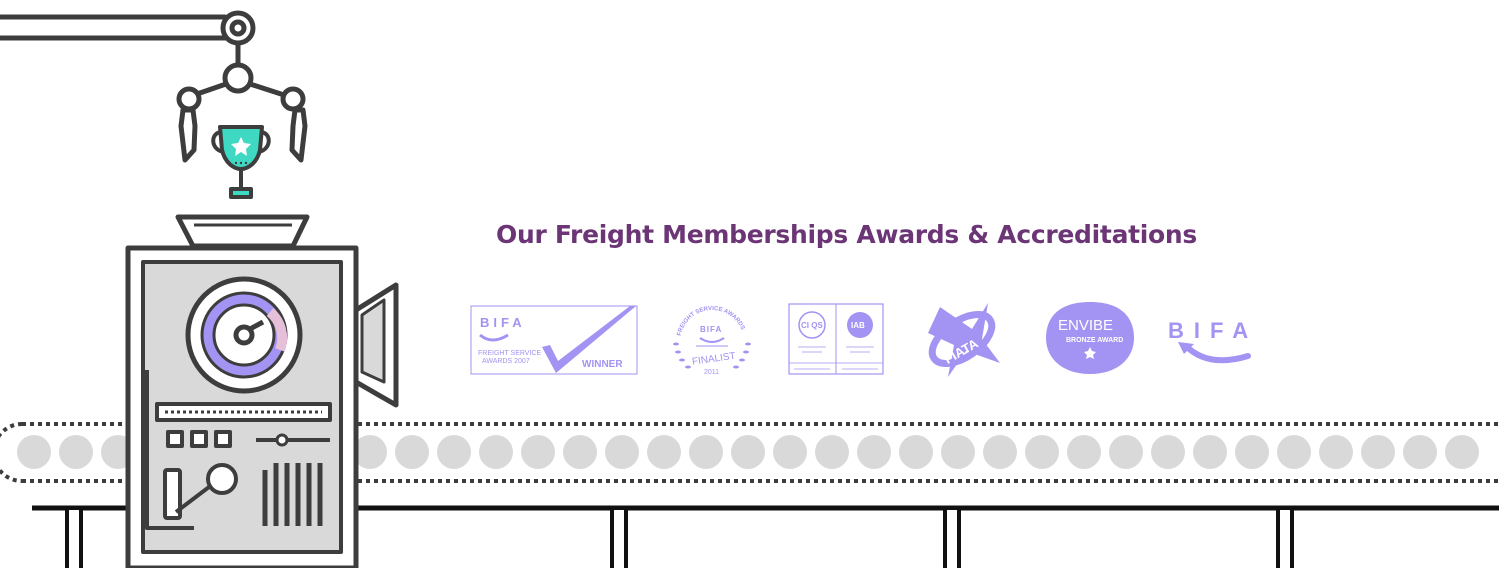 This screenshot has width=1499, height=568. What do you see at coordinates (711, 372) in the screenshot?
I see `bifa-finalist-year: 2011` at bounding box center [711, 372].